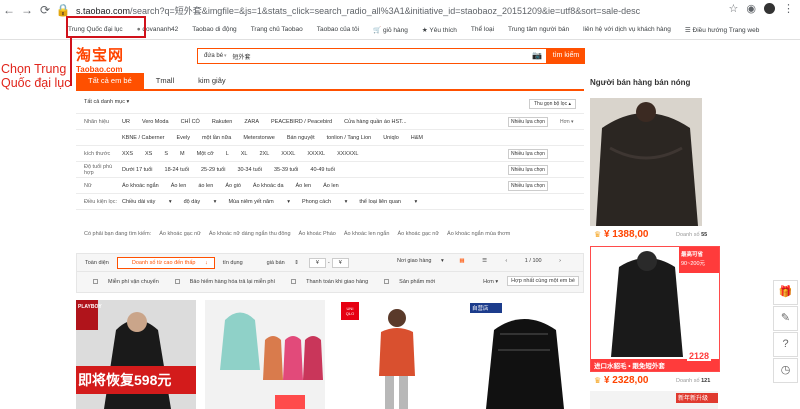 This screenshot has height=409, width=800. What do you see at coordinates (216, 138) in the screenshot?
I see `filter-option: một lần nữa` at bounding box center [216, 138].